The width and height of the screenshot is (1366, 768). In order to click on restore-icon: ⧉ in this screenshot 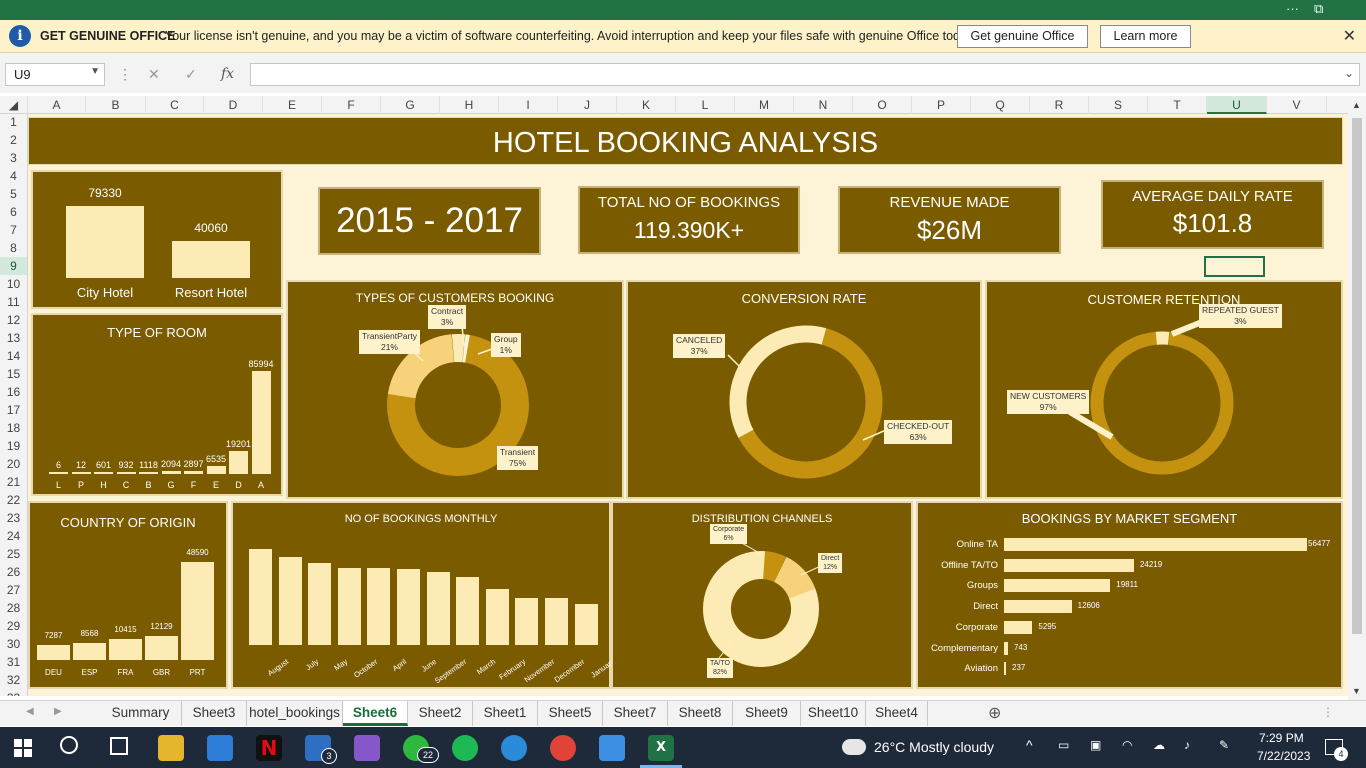, I will do `click(1318, 9)`.